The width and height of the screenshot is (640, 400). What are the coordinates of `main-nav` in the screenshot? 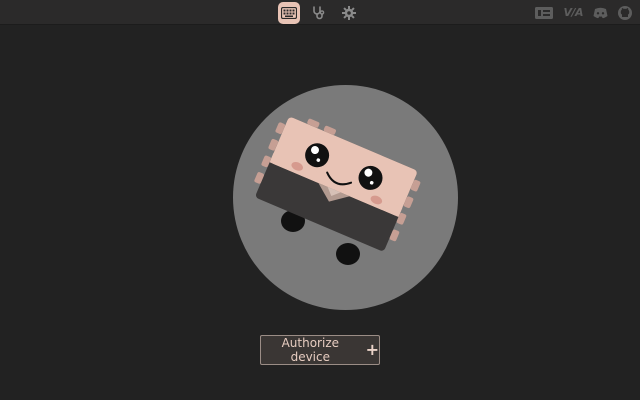 It's located at (323, 12).